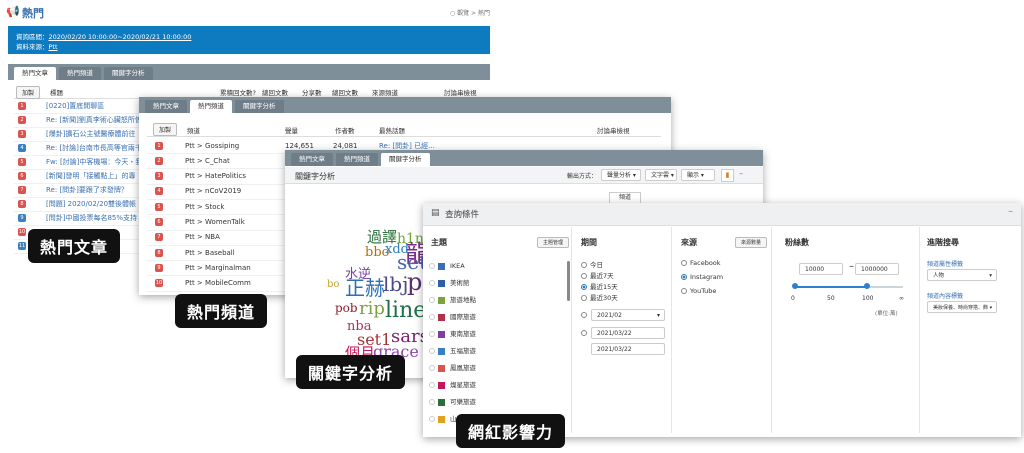 The height and width of the screenshot is (453, 1024). I want to click on cloud-word: 正赫, so click(365, 288).